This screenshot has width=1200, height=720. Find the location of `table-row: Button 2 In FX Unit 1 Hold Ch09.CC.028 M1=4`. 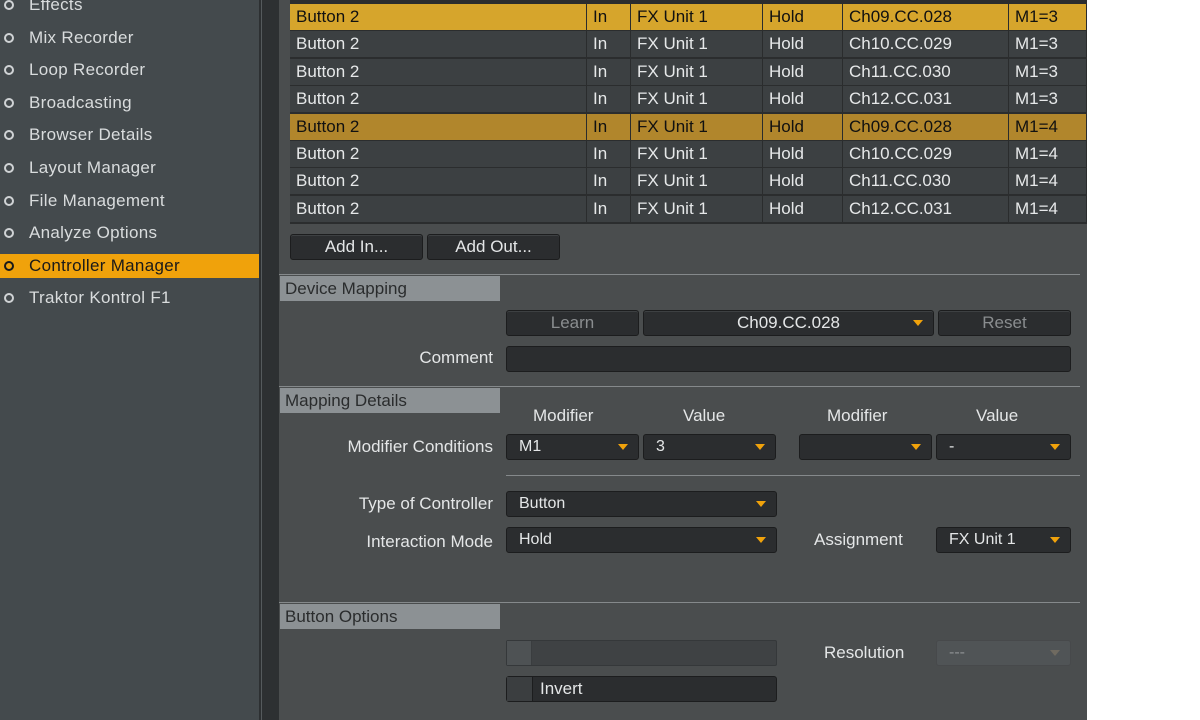

table-row: Button 2 In FX Unit 1 Hold Ch09.CC.028 M1=4 is located at coordinates (688, 127).